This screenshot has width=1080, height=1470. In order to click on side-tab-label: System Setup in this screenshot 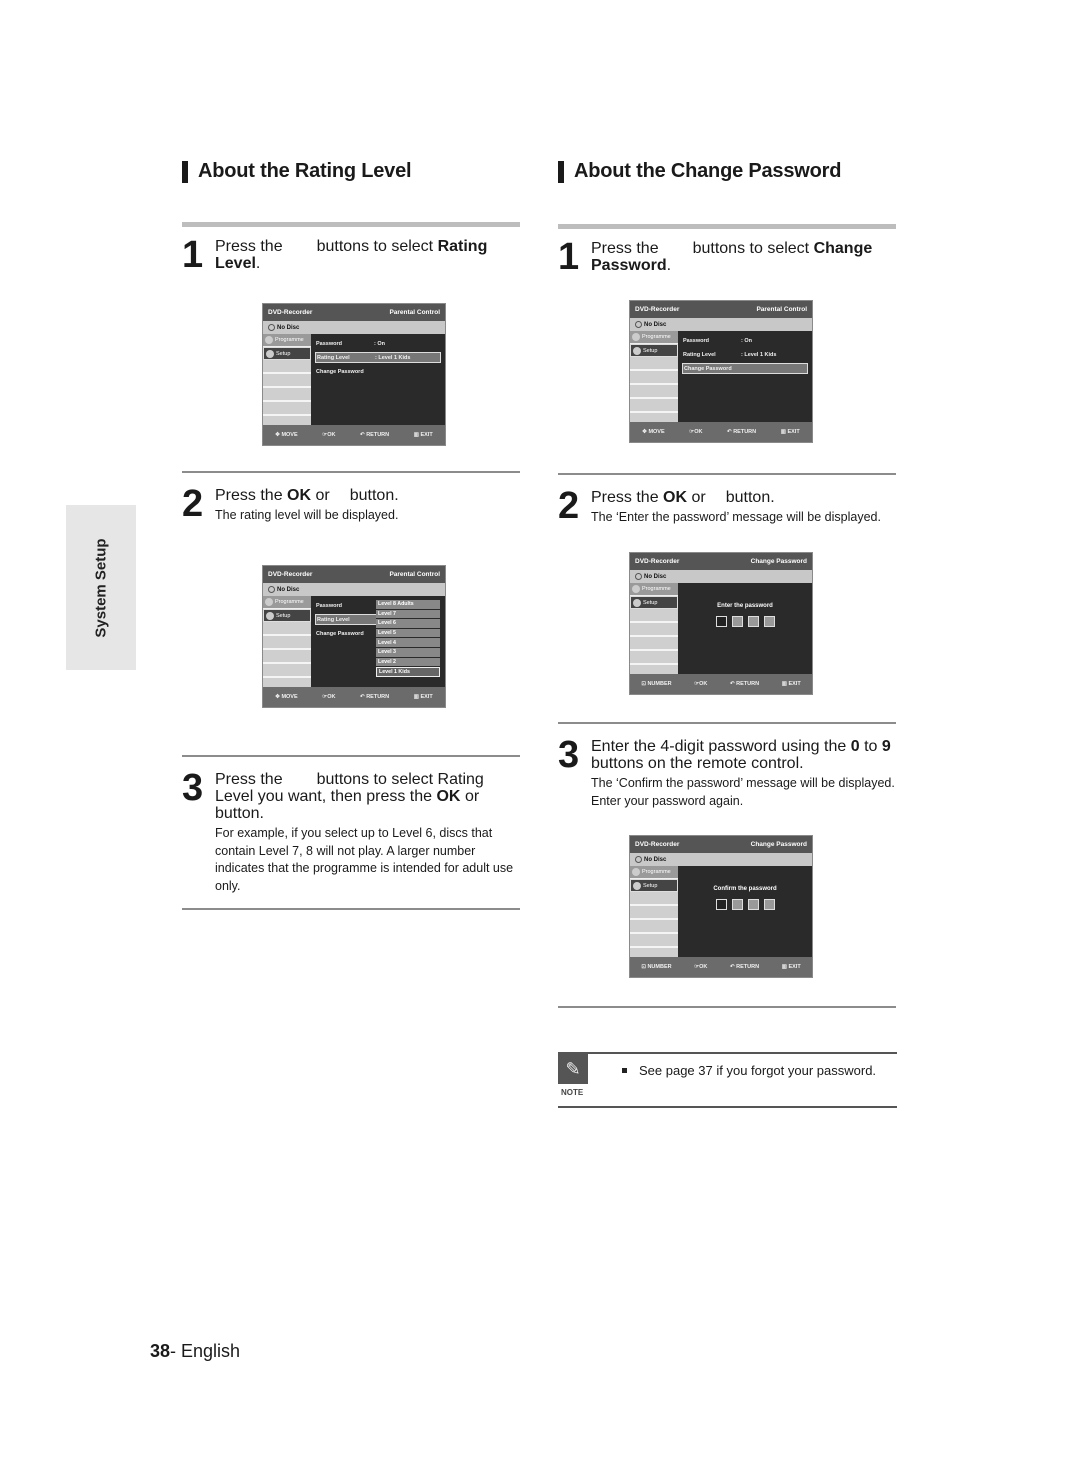, I will do `click(101, 587)`.